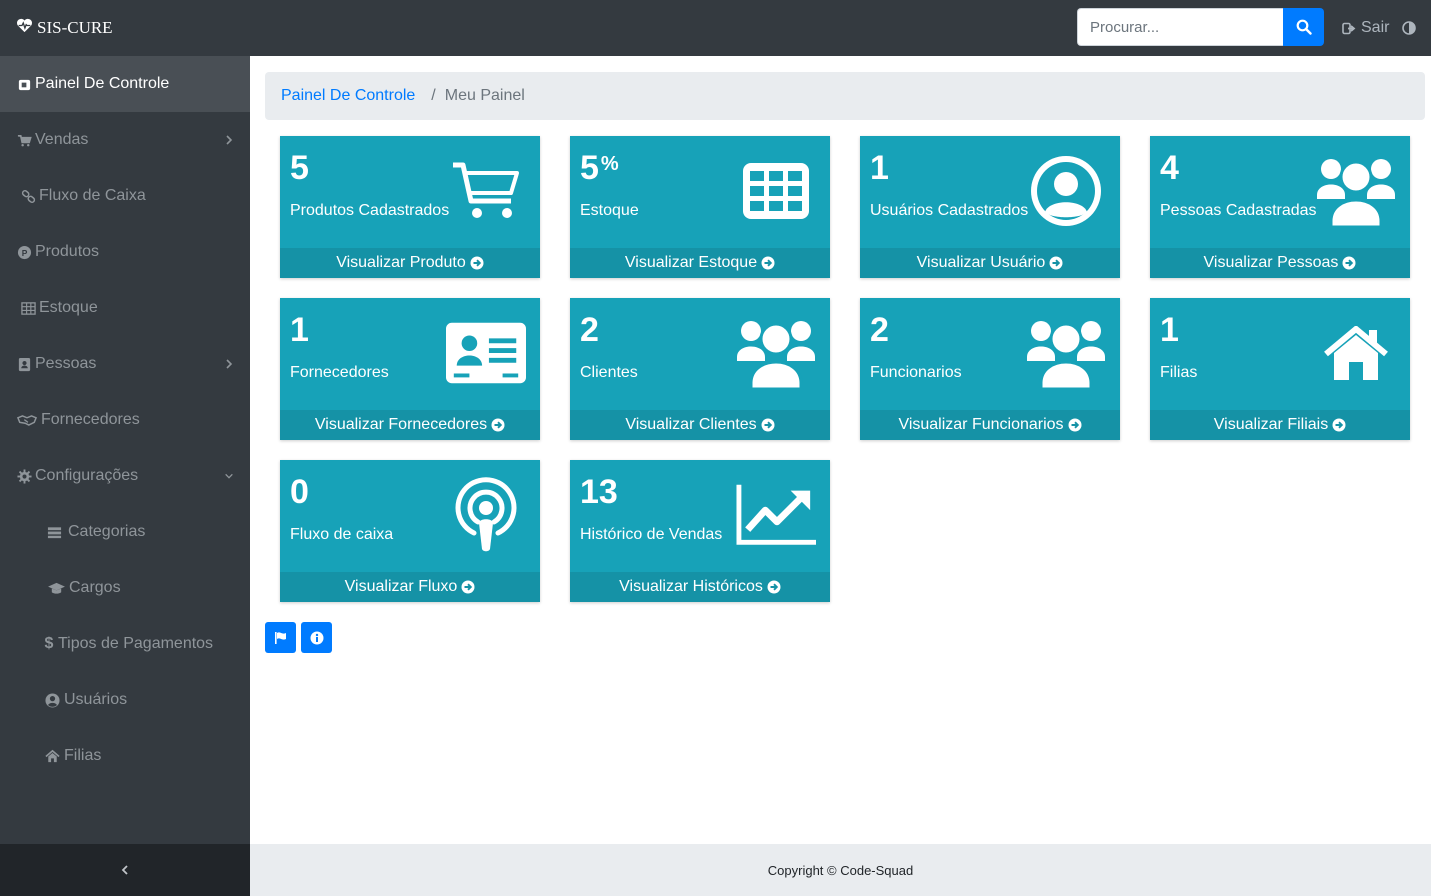 This screenshot has width=1431, height=896. I want to click on top-navbar: SIS-CURE Sair, so click(715, 28).